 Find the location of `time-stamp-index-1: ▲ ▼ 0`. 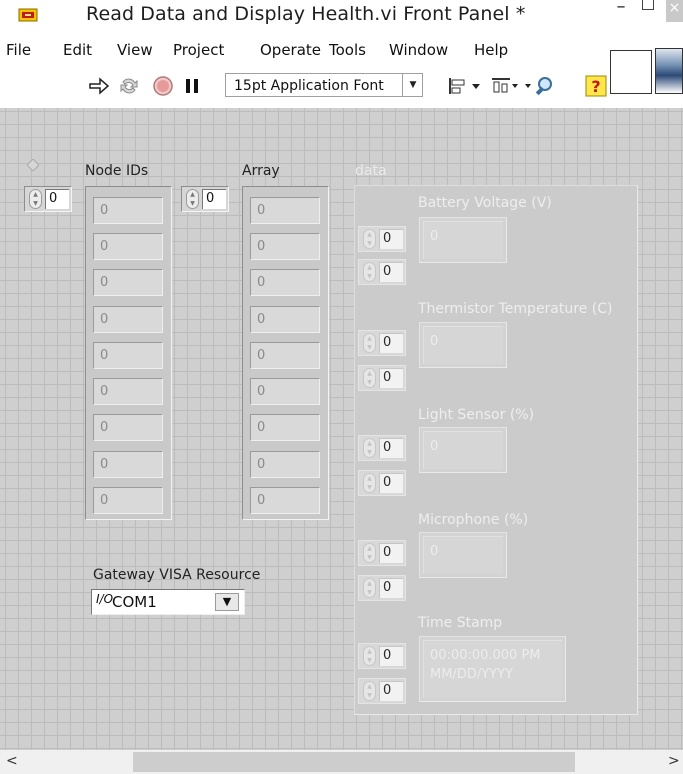

time-stamp-index-1: ▲ ▼ 0 is located at coordinates (382, 656).